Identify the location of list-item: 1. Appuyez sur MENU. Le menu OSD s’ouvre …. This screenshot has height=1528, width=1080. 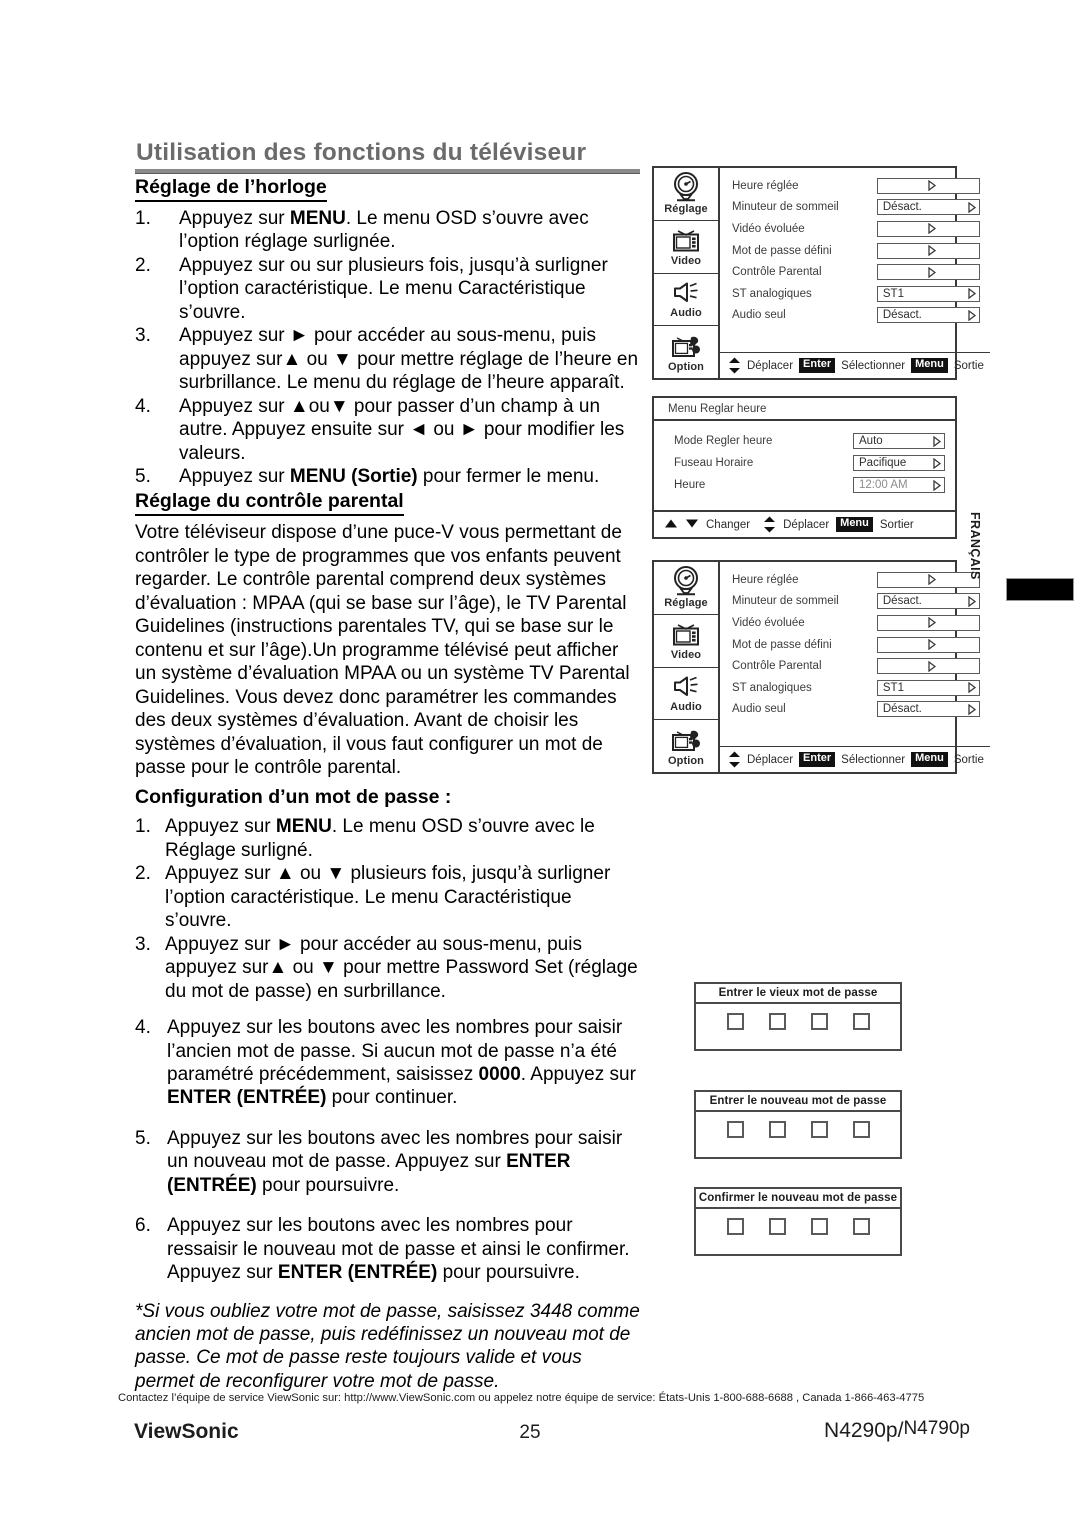
(387, 230).